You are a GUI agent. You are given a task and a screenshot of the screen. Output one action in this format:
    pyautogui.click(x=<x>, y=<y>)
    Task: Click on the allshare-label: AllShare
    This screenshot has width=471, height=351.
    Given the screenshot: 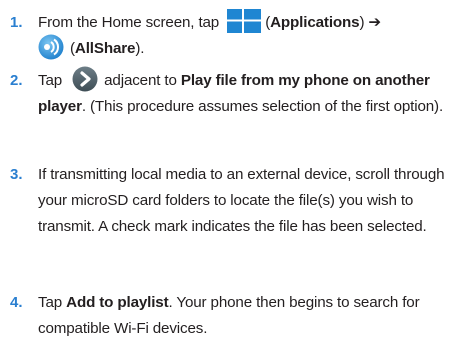 What is the action you would take?
    pyautogui.click(x=105, y=48)
    